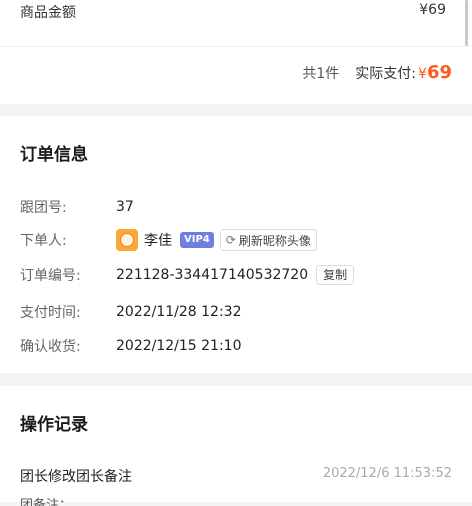 The width and height of the screenshot is (472, 506). Describe the element at coordinates (321, 74) in the screenshot. I see `item-count: 共1件` at that location.